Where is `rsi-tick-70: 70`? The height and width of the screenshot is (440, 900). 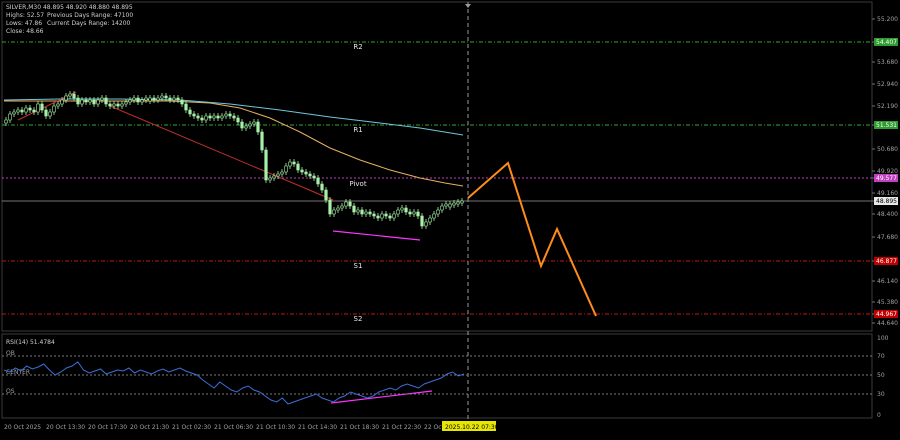 rsi-tick-70: 70 is located at coordinates (881, 356).